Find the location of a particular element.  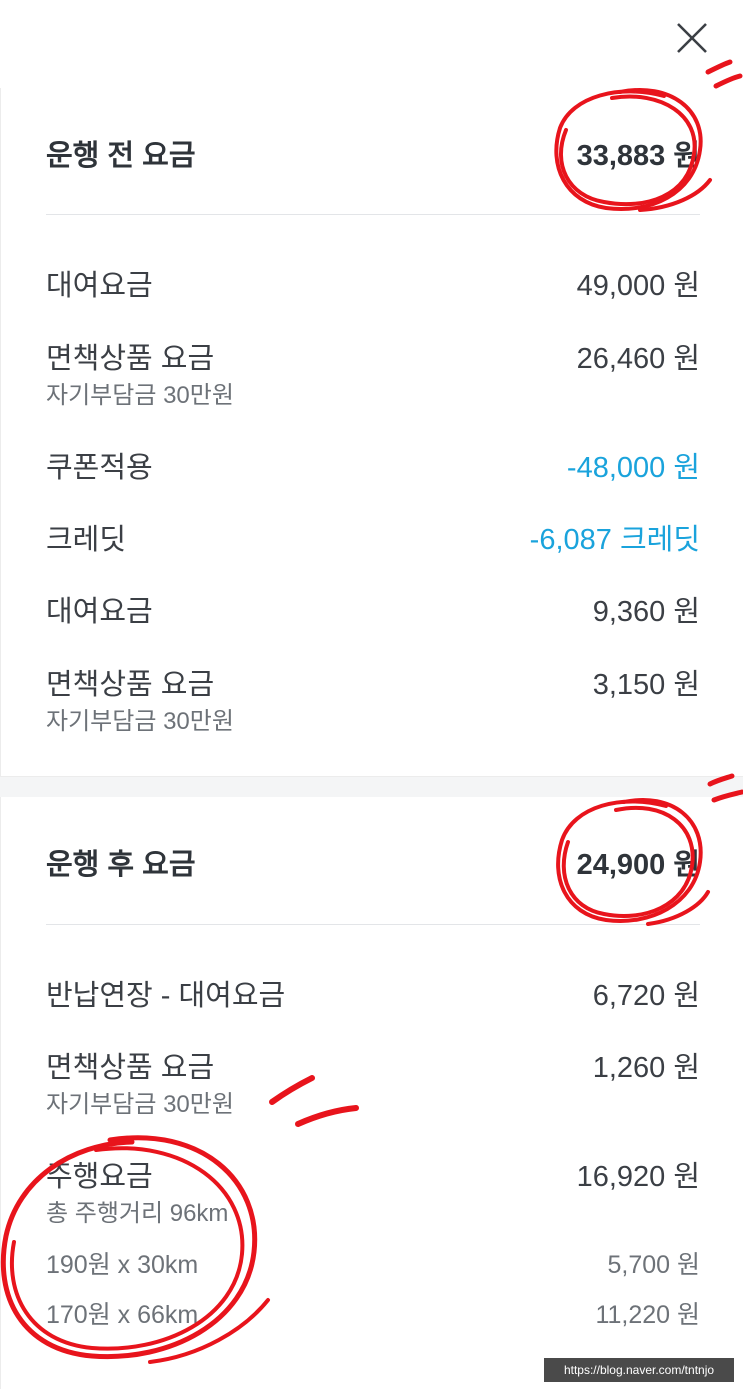

breakdown-label: 190원 x 30km is located at coordinates (122, 1265).